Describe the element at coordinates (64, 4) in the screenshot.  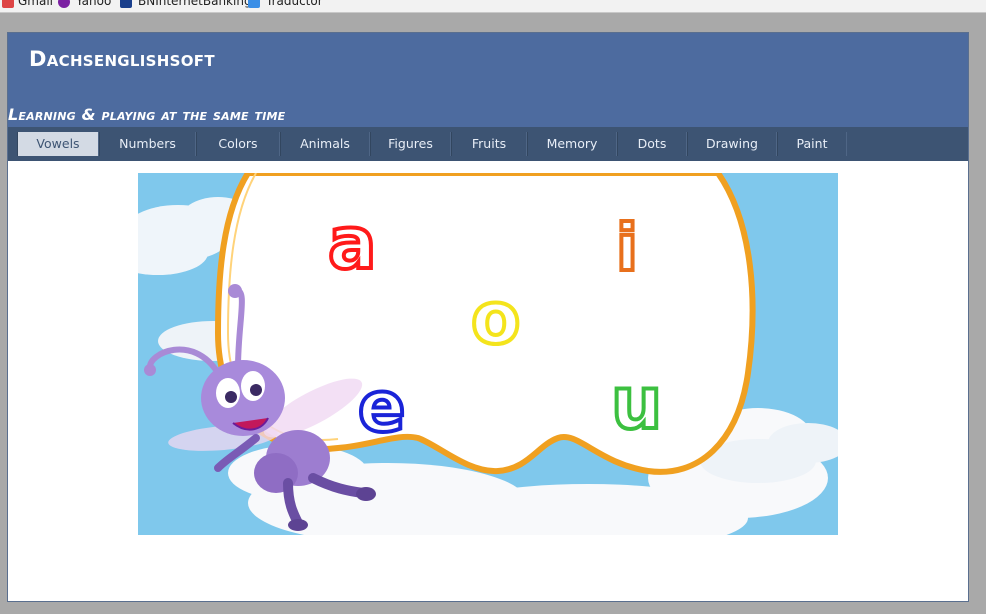
I see `yahoo-icon` at that location.